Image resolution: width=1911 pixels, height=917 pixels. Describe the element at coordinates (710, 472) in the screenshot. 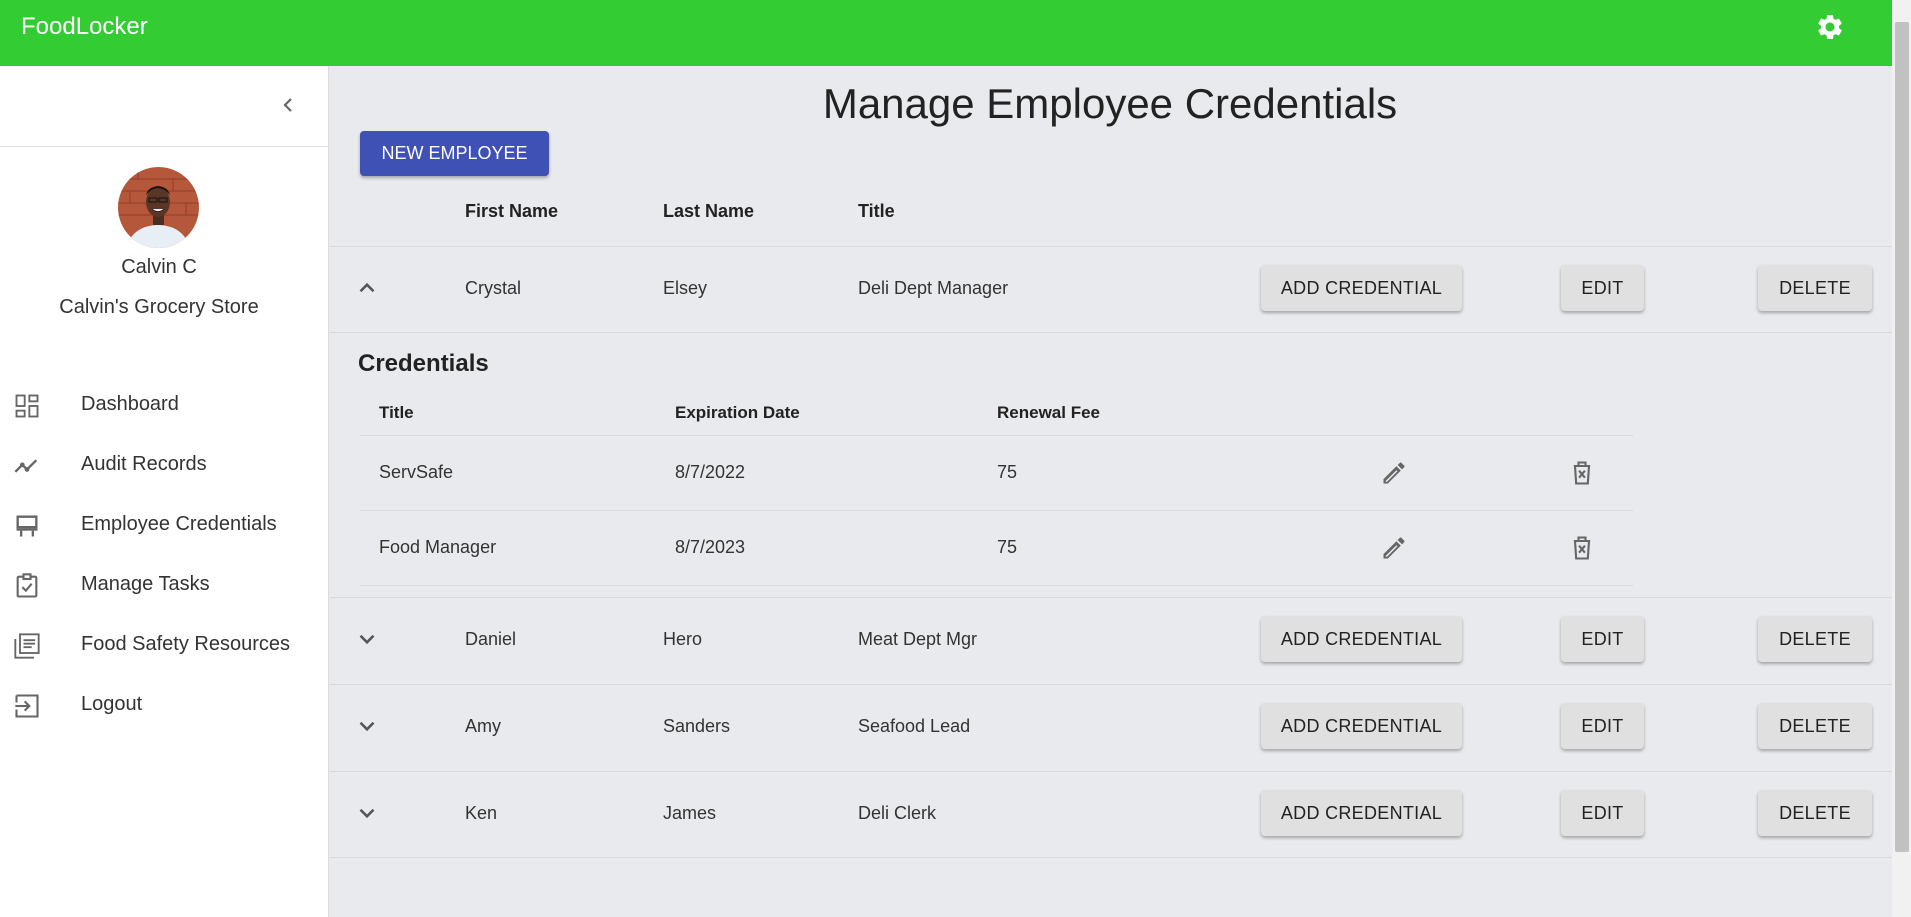

I see `credential-expiration: 8/7/2022` at that location.